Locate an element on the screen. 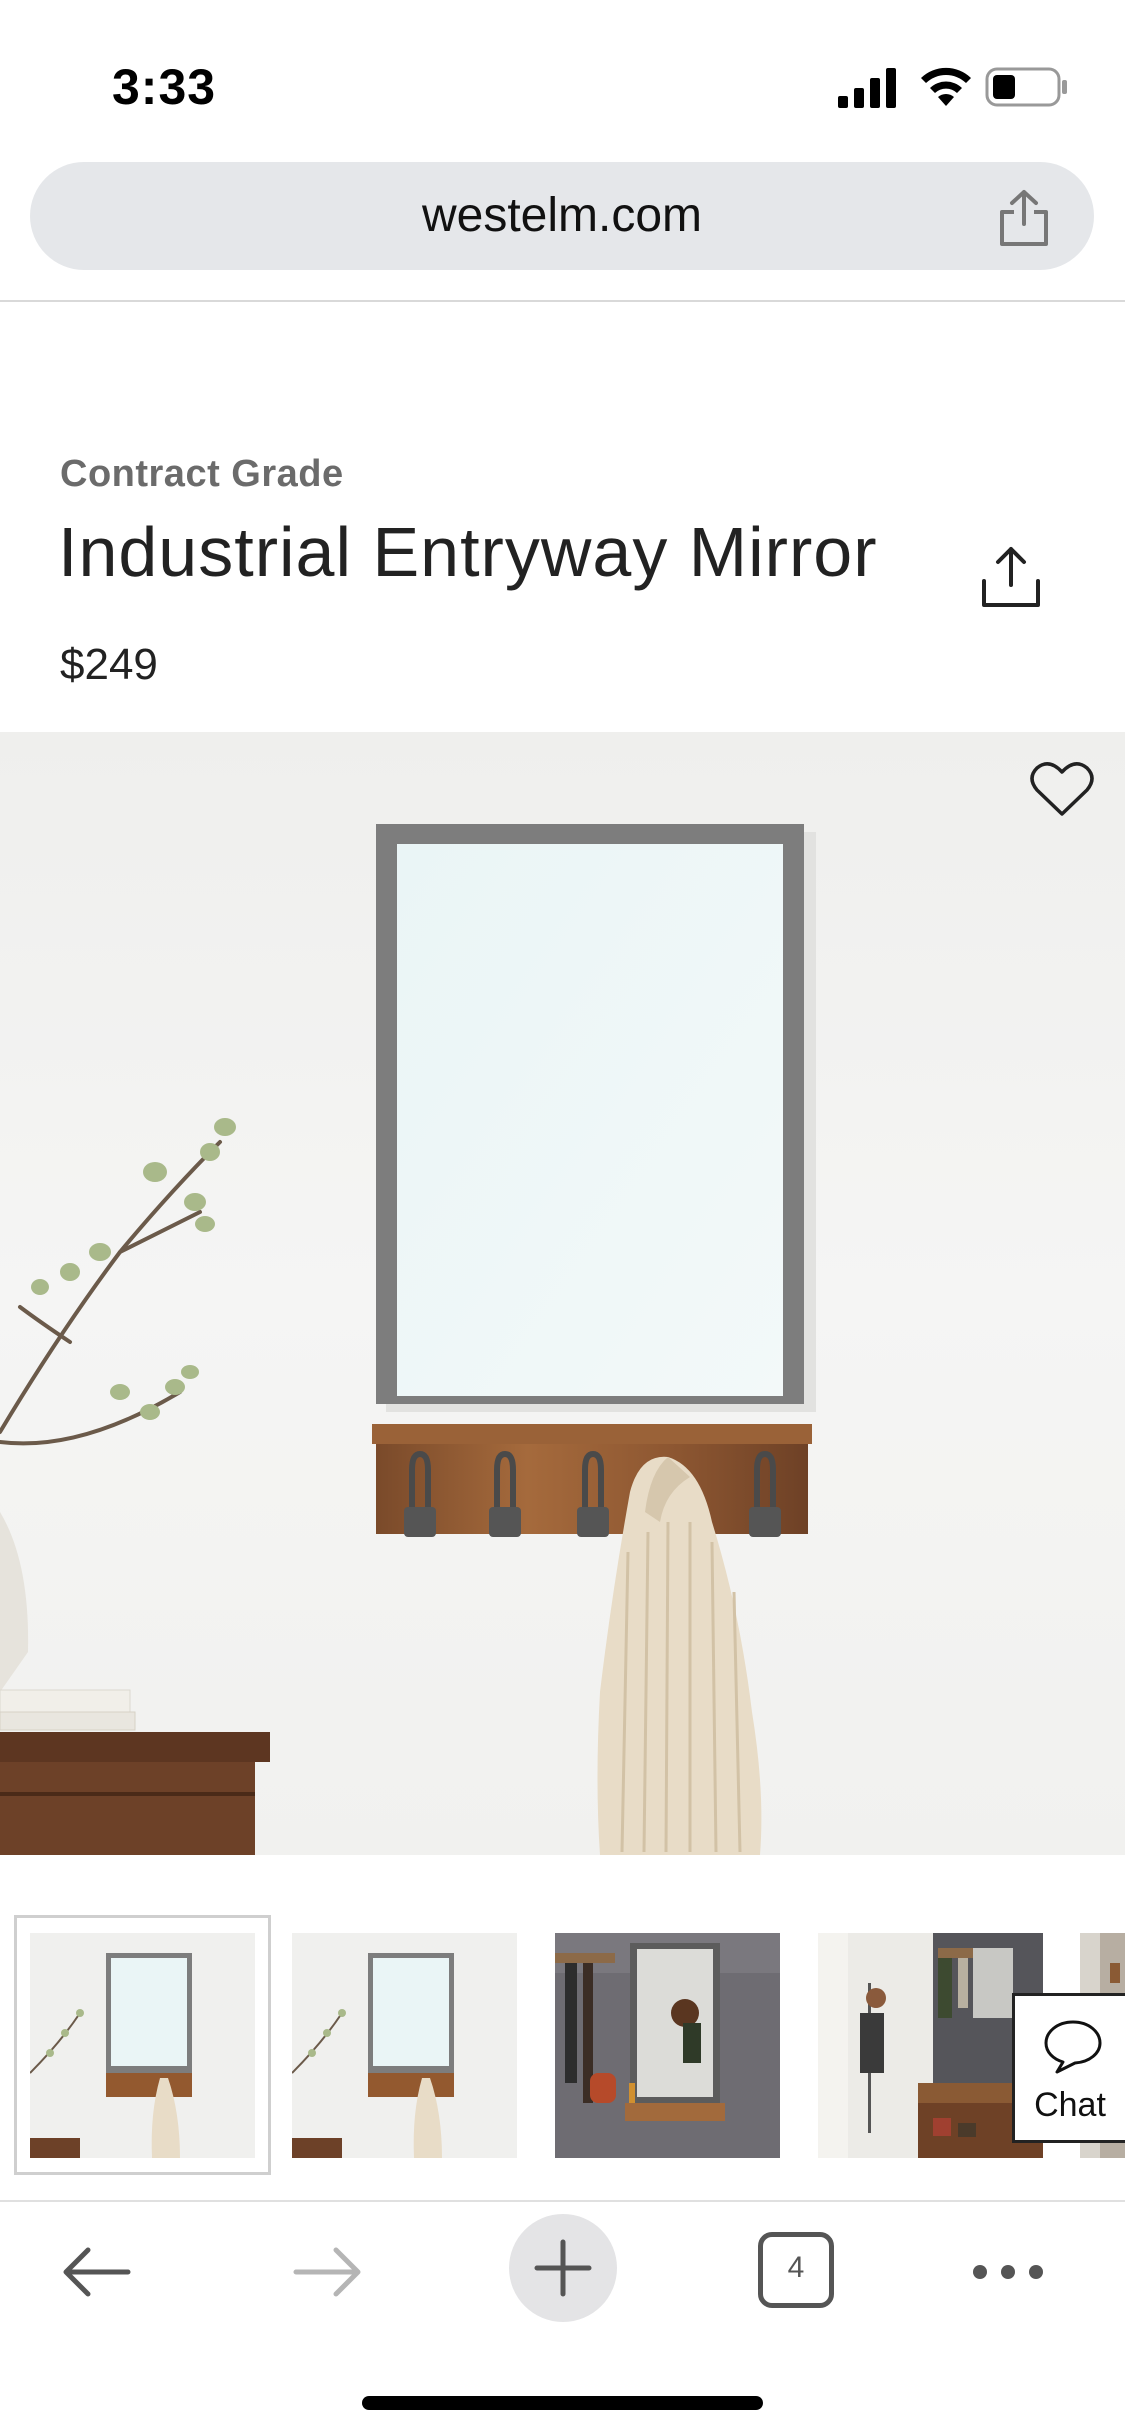  arrow-right-icon is located at coordinates (328, 2272).